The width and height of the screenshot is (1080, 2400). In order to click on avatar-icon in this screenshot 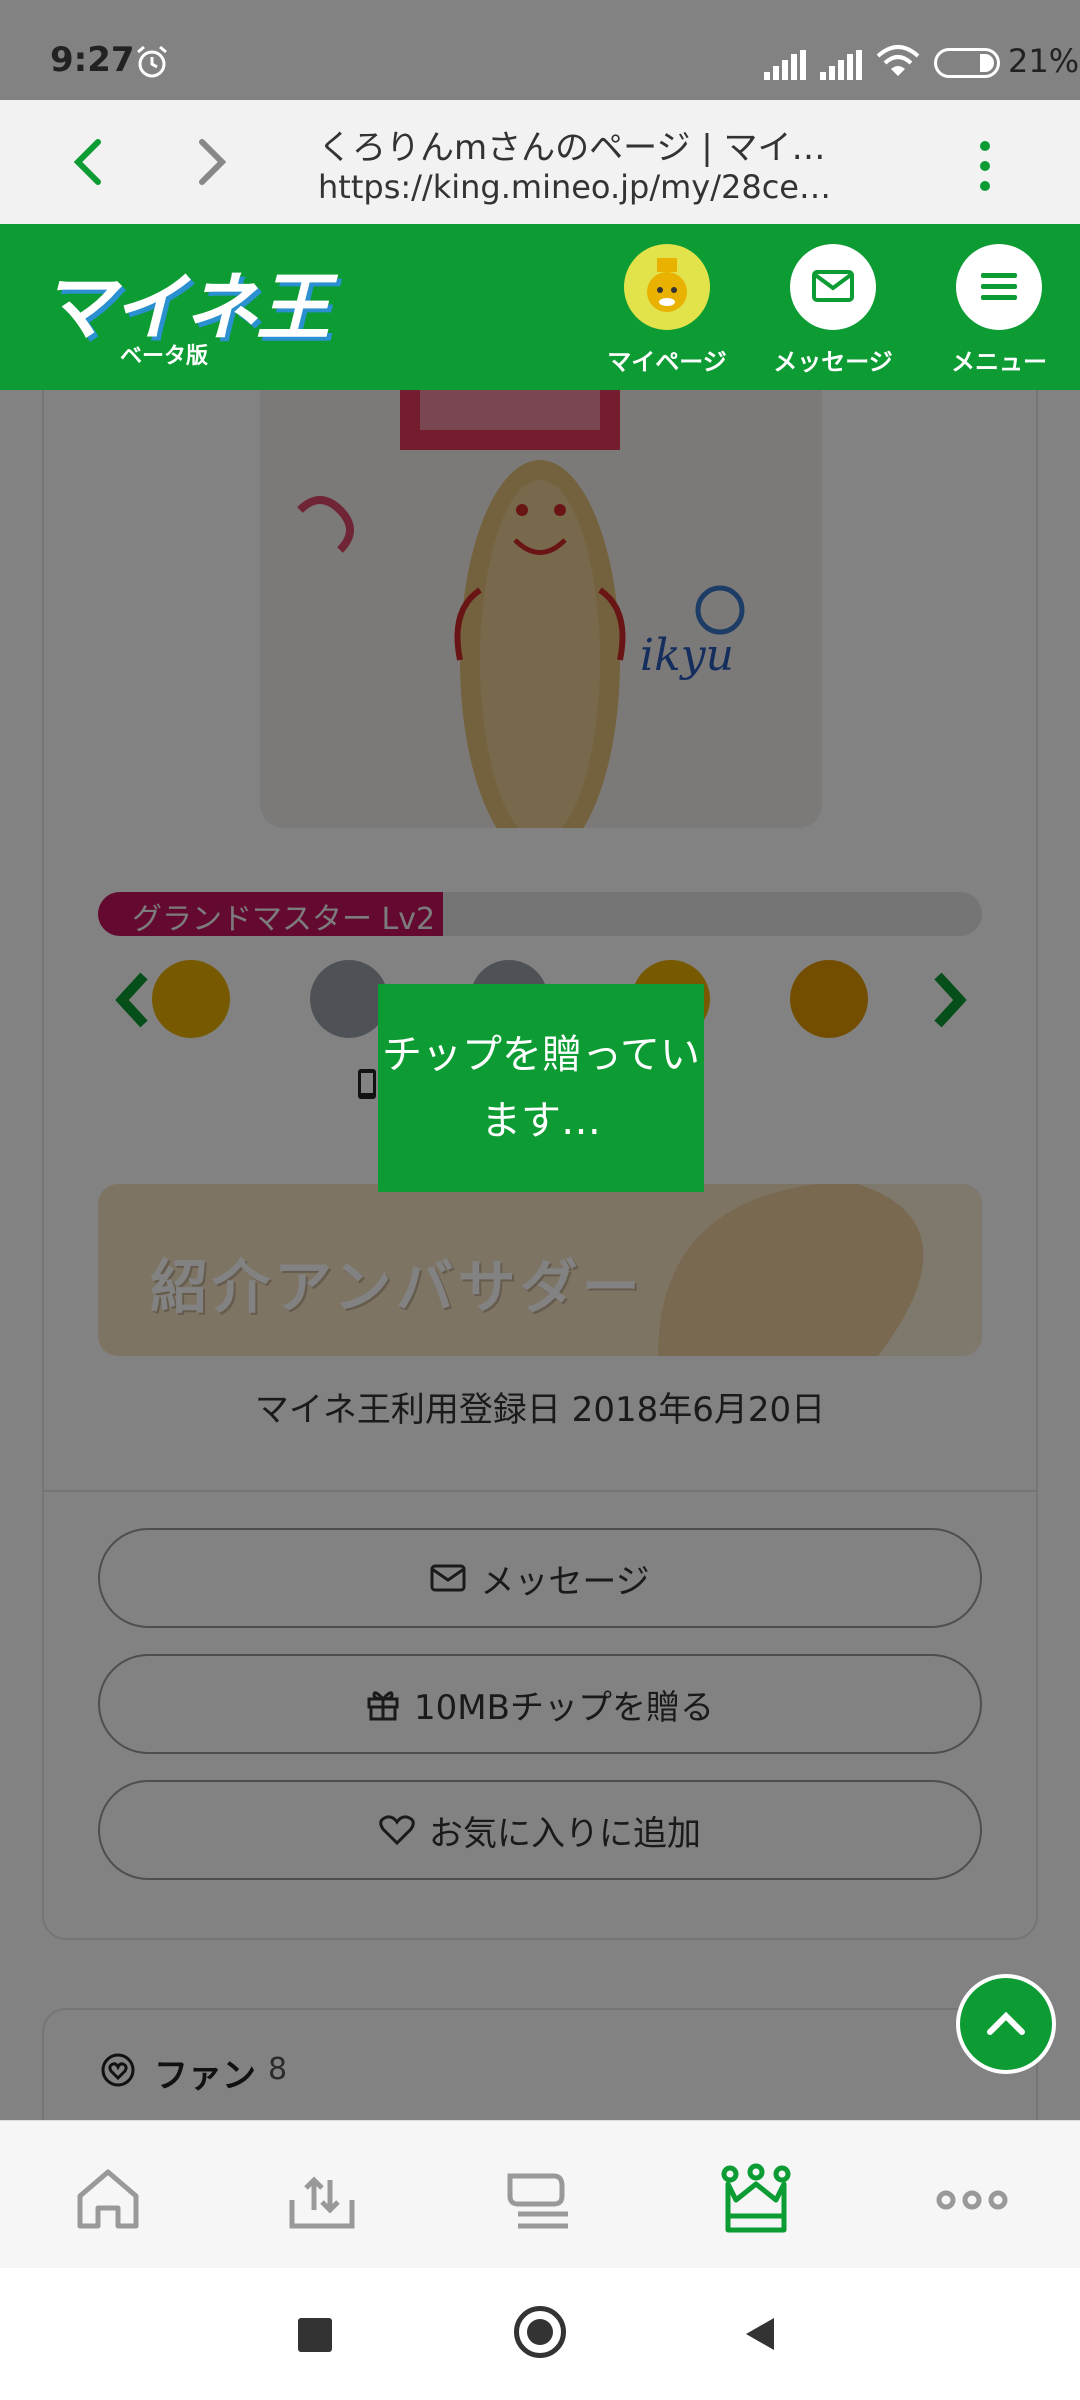, I will do `click(667, 285)`.